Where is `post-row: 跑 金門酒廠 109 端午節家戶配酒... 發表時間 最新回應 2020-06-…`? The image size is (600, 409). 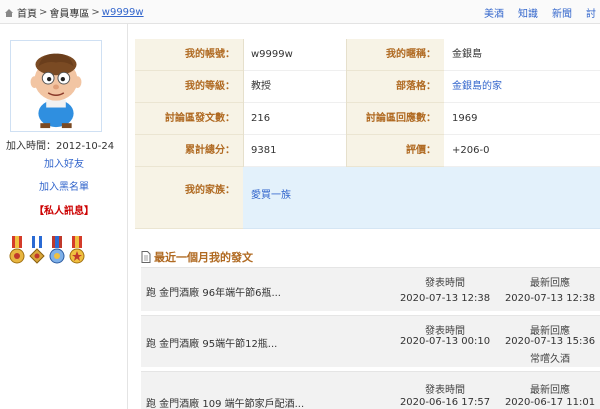 post-row: 跑 金門酒廠 109 端午節家戶配酒... 發表時間 最新回應 2020-06-… is located at coordinates (370, 390).